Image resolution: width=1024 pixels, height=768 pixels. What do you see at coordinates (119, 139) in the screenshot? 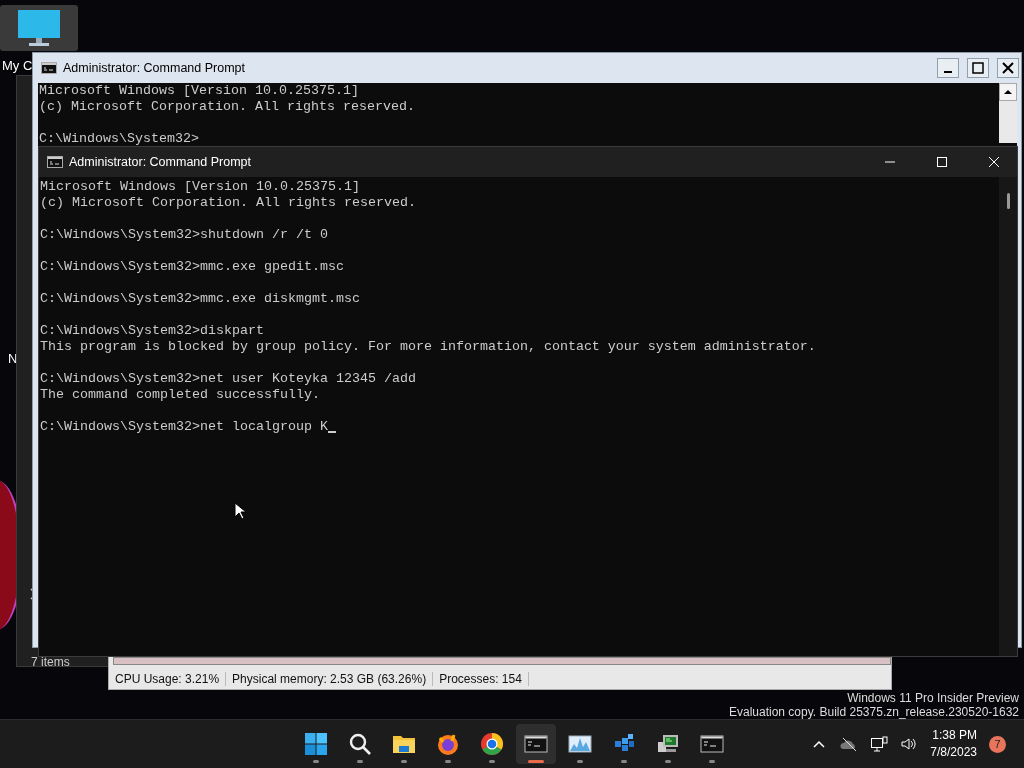
I see `console-line: C:\Windows\System32>` at bounding box center [119, 139].